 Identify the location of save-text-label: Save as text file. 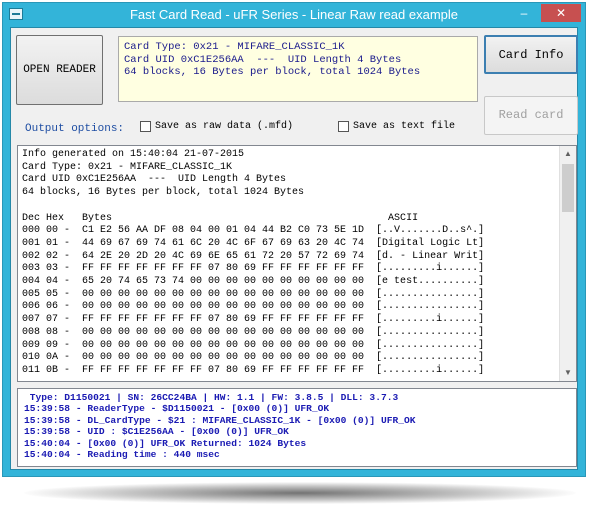
(404, 126).